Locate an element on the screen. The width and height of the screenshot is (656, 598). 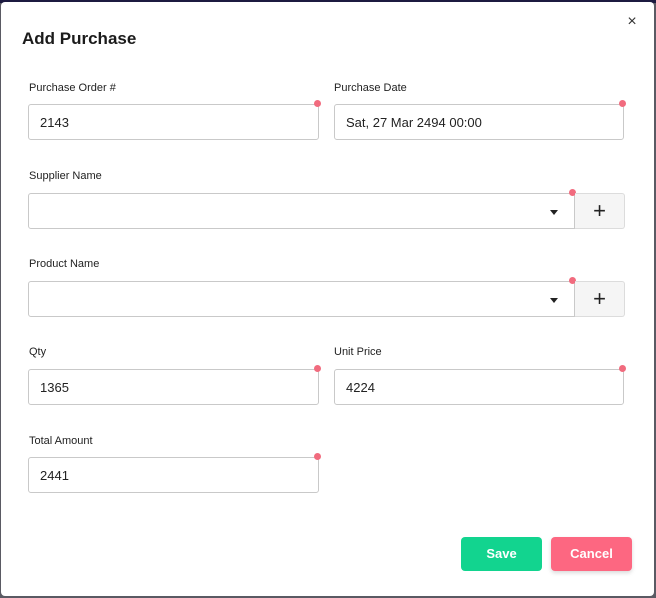
purchase-order-input is located at coordinates (173, 122).